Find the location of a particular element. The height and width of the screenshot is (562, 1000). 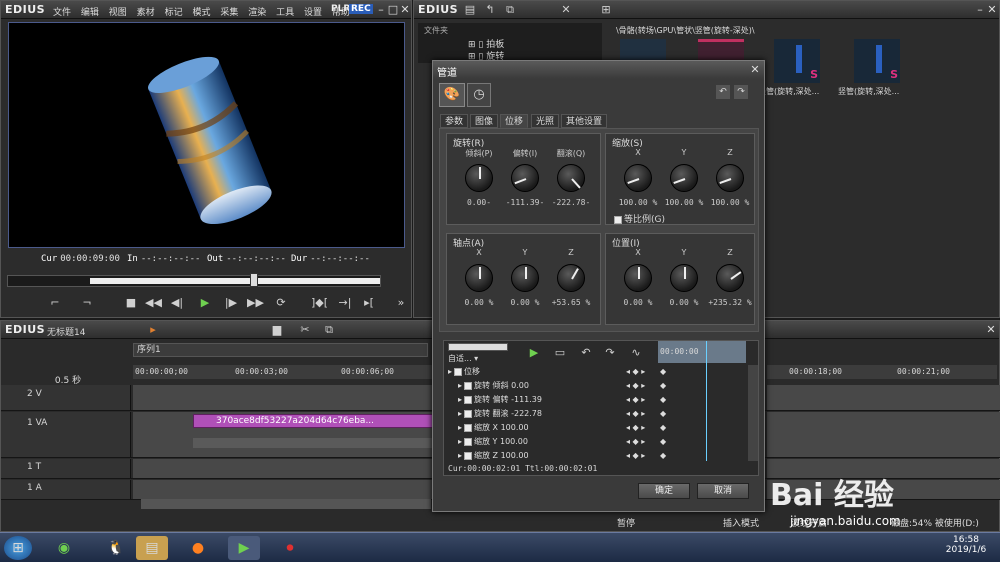

kf-track-row: ▸ 缩放 X 100.00 ◂ ◆ ▸ ◆ is located at coordinates (556, 428).